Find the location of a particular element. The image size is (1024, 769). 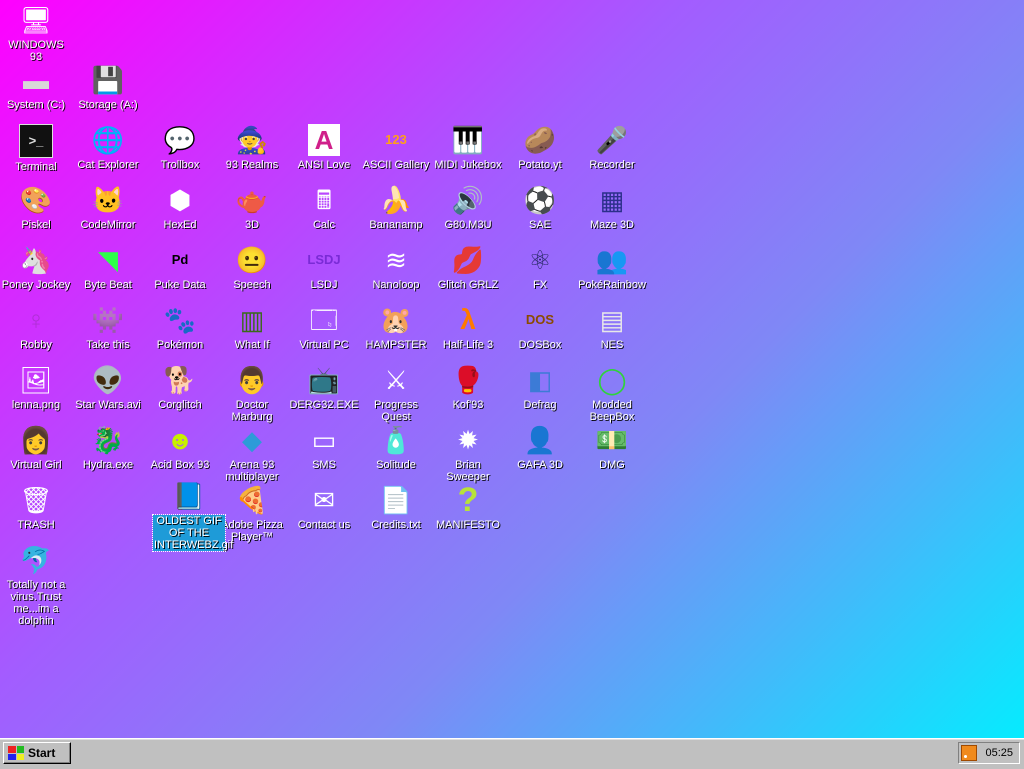

icon-byte-beat: ◥ Byte Beat is located at coordinates (108, 267).